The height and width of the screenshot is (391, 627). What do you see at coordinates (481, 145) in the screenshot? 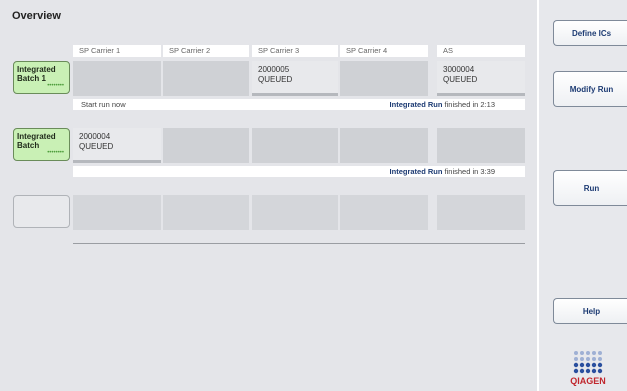
I see `batch-2-cell-as` at bounding box center [481, 145].